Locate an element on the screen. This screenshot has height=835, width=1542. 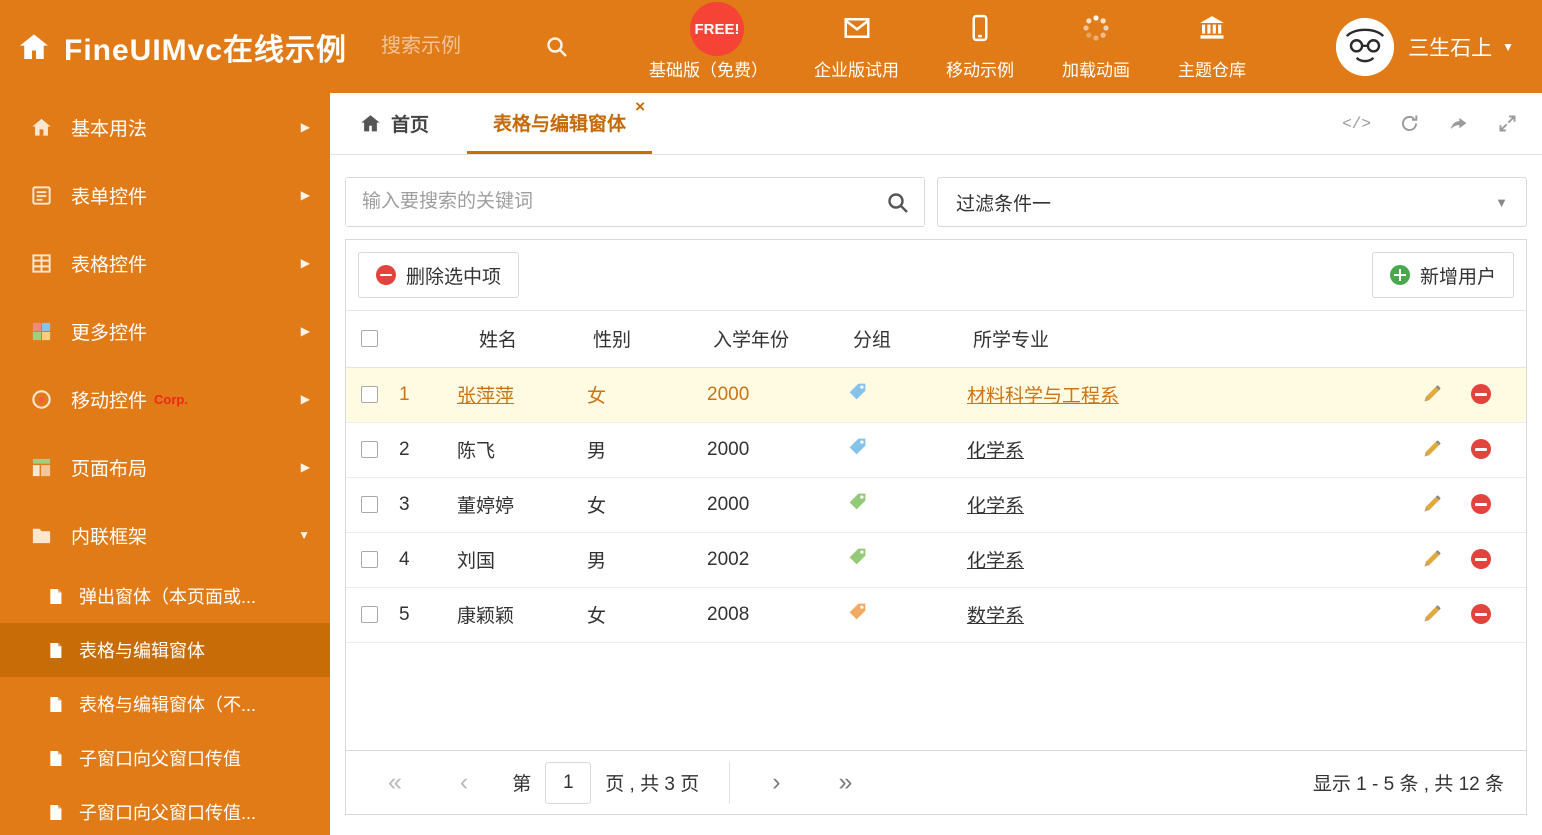
column-header-gender: 性别 is located at coordinates (641, 339).